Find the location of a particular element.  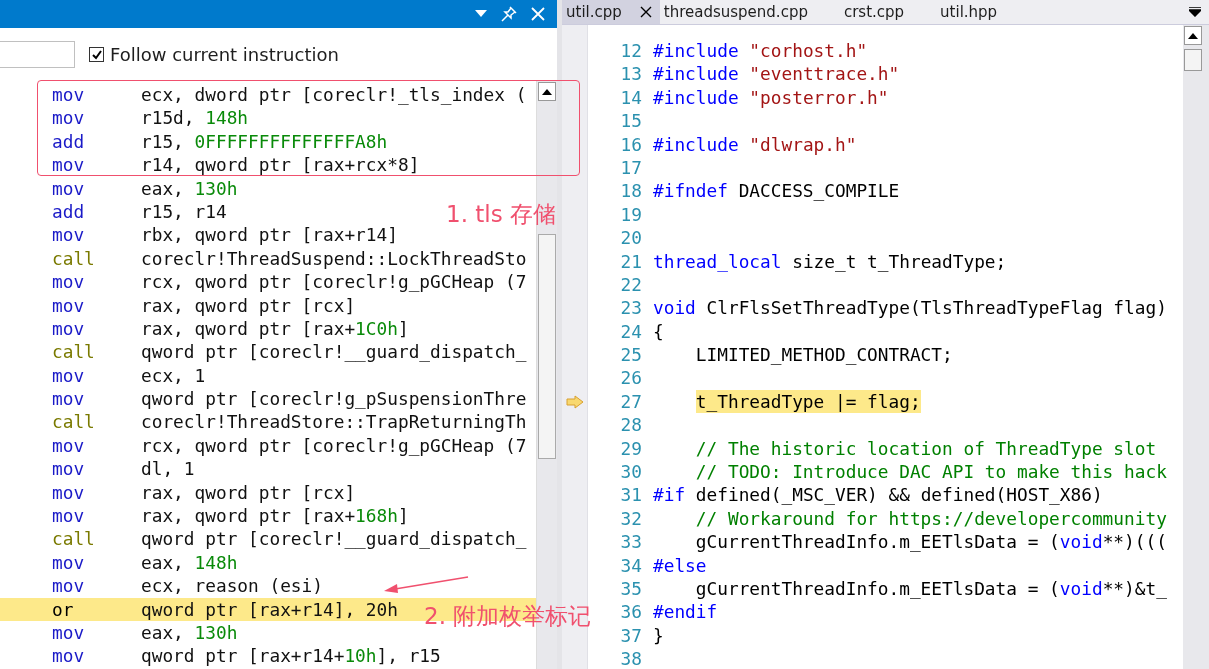

code-line: #if defined(_MSC_VER) && defined(HOST_X86) is located at coordinates (878, 495).